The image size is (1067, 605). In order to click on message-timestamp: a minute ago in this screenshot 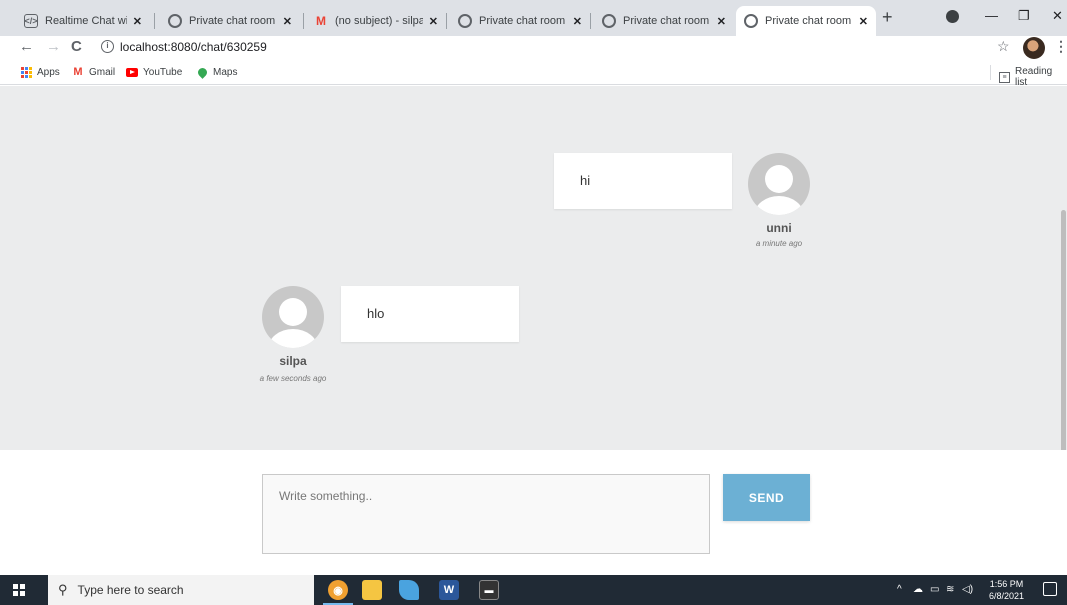, I will do `click(779, 243)`.